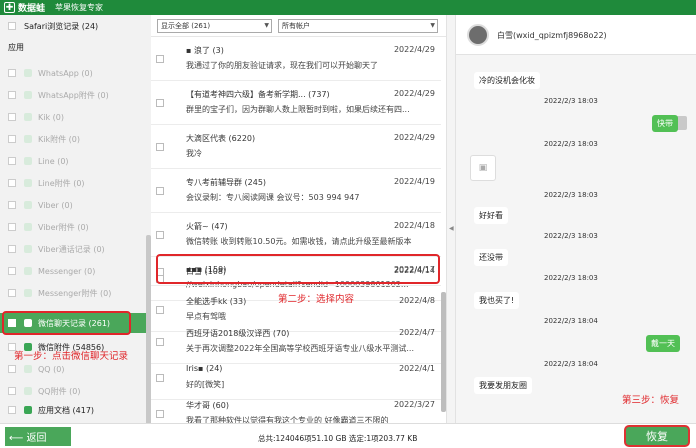  I want to click on sidebar-item-viber-calls: Viber通话记录 (0), so click(75, 249).